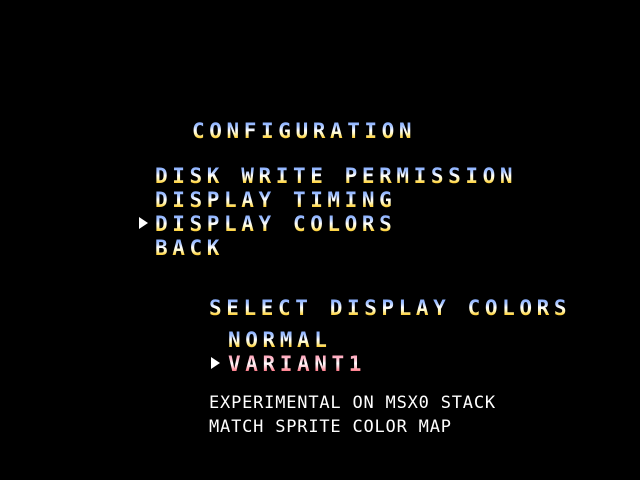  I want to click on menu-item-display-colors: DISPLAY COLORS, so click(275, 224).